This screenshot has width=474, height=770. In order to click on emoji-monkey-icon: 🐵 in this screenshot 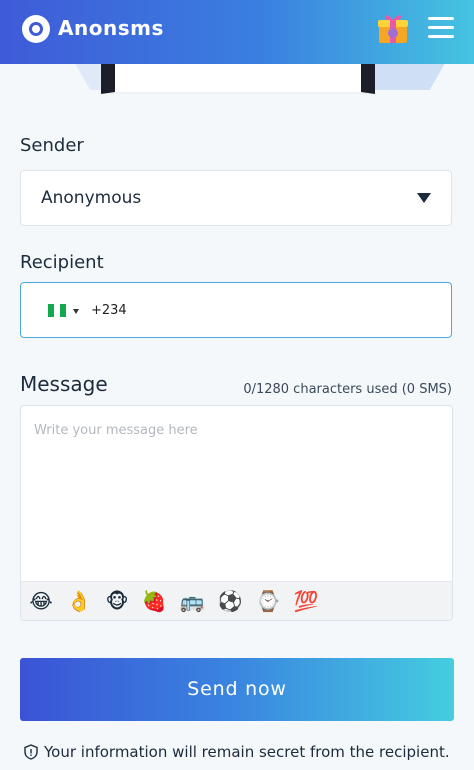, I will do `click(117, 601)`.